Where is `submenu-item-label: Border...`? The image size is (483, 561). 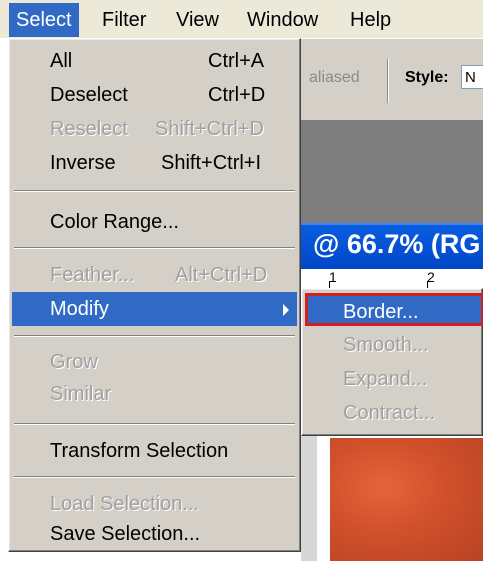
submenu-item-label: Border... is located at coordinates (381, 312).